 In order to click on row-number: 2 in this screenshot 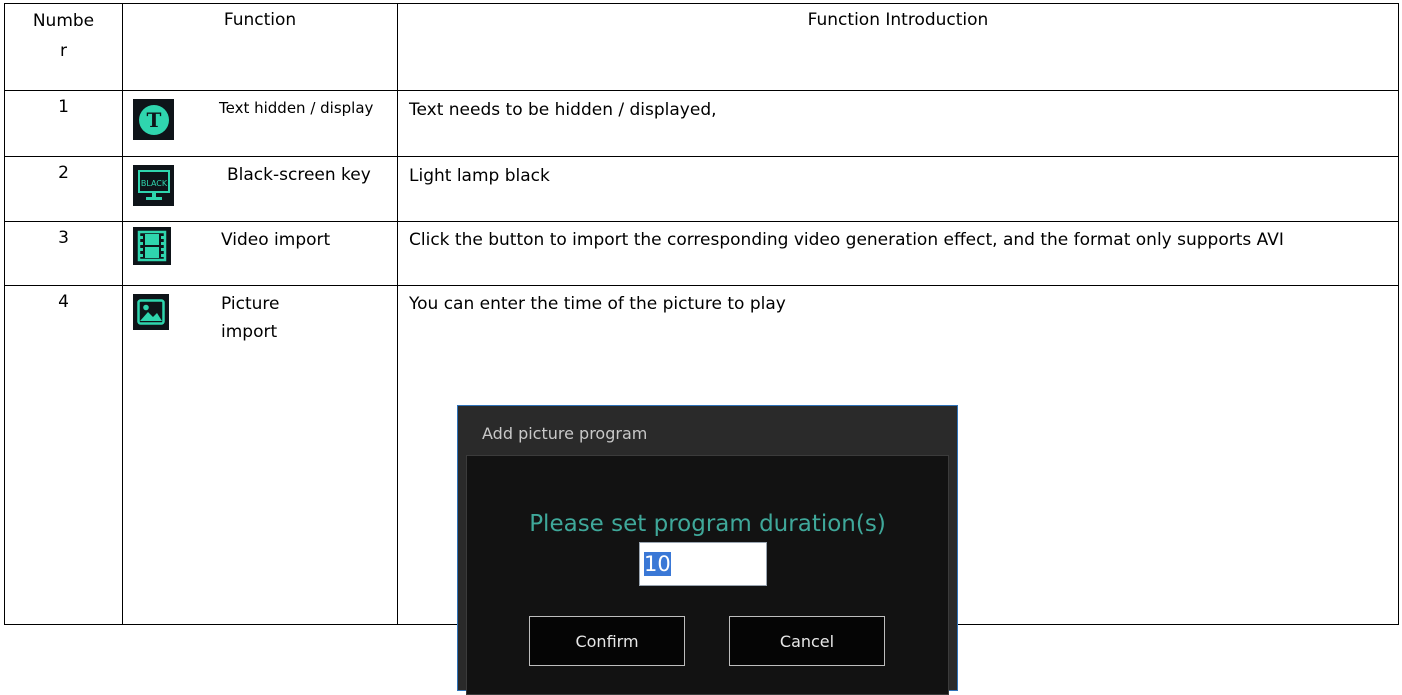, I will do `click(63, 189)`.